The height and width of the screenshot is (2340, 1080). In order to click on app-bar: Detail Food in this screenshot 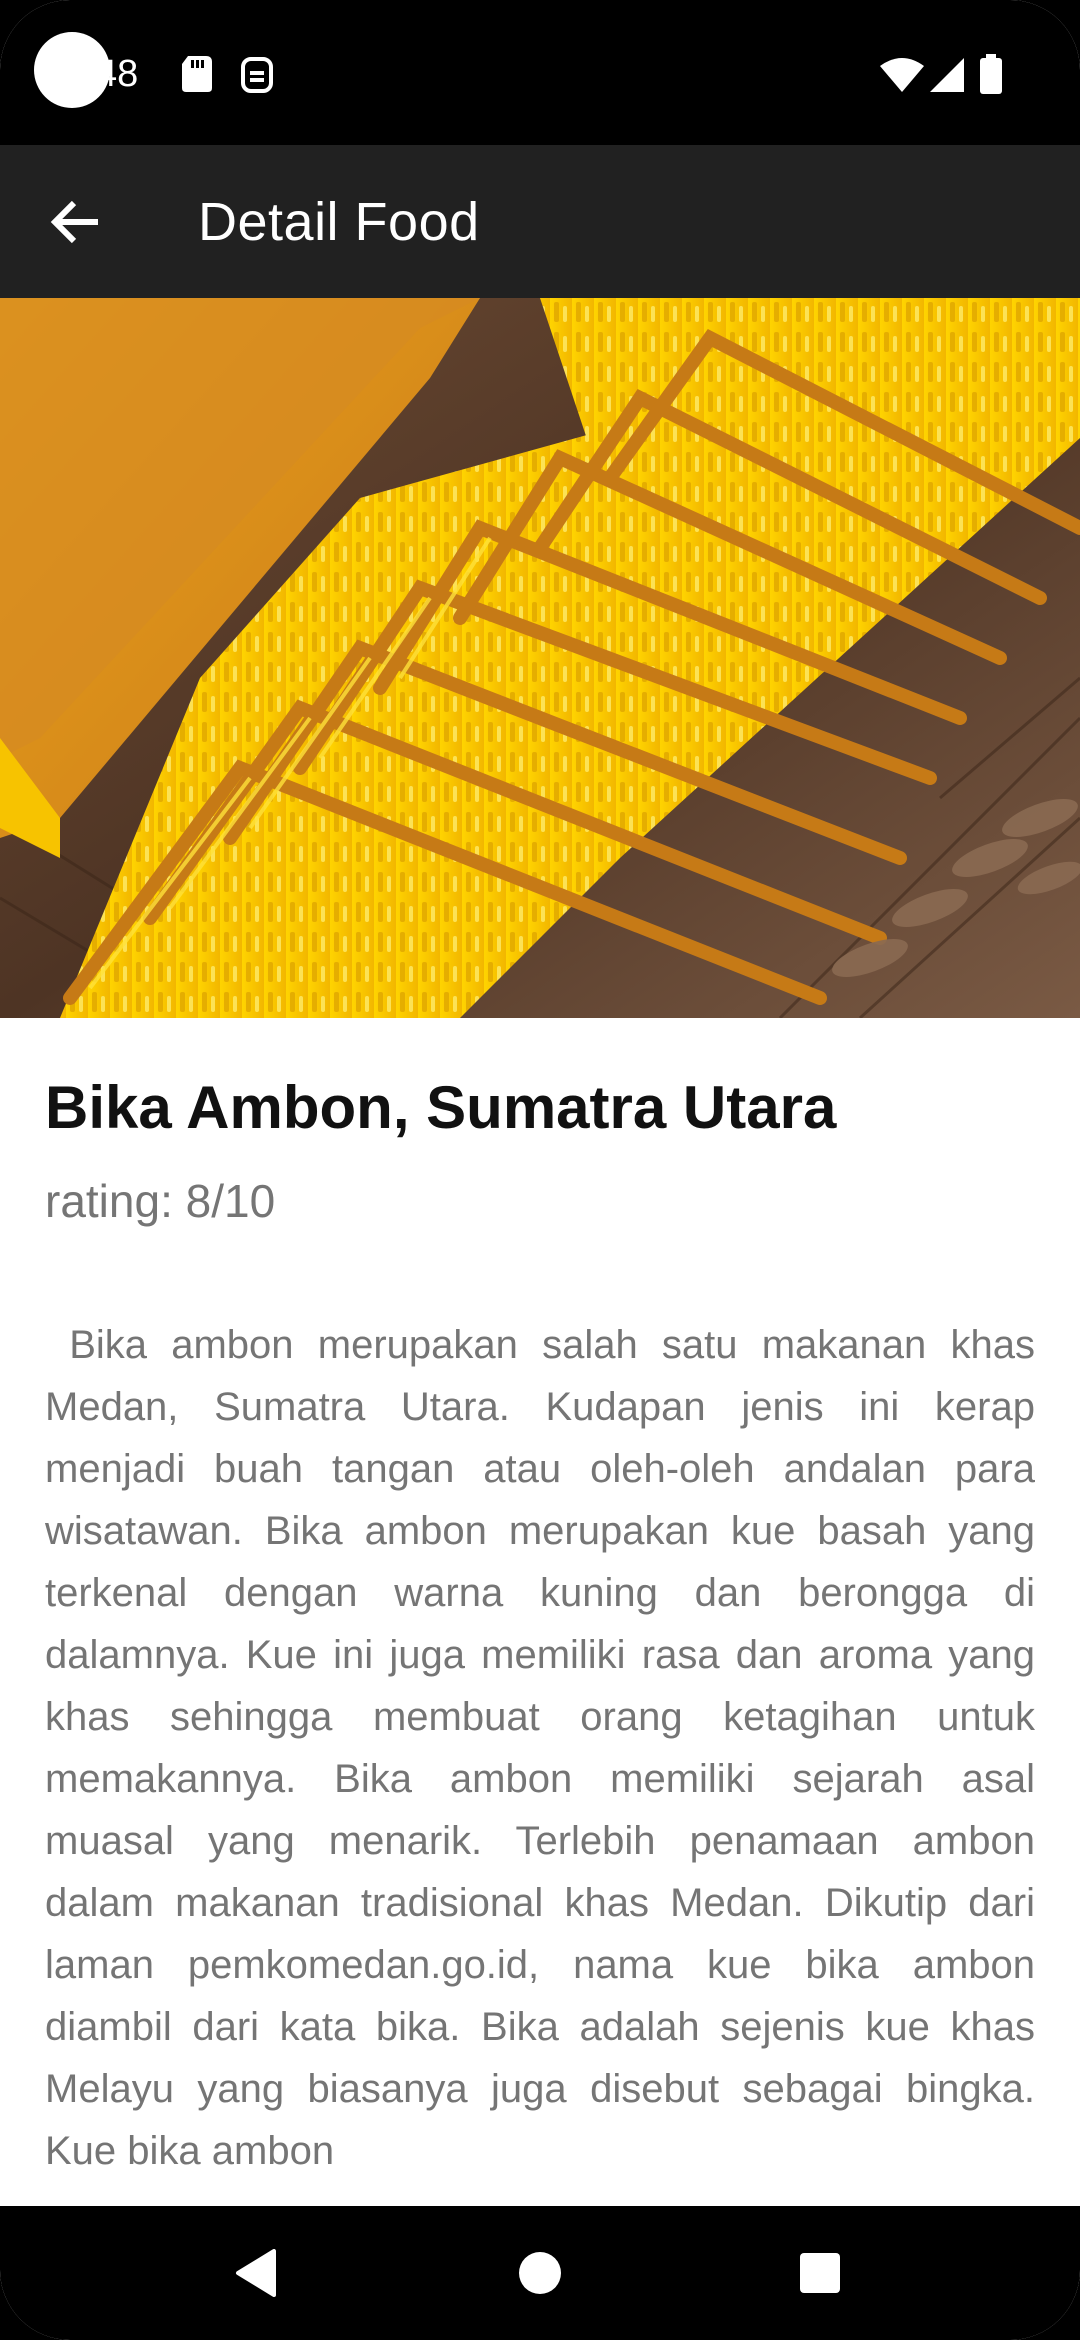, I will do `click(540, 221)`.